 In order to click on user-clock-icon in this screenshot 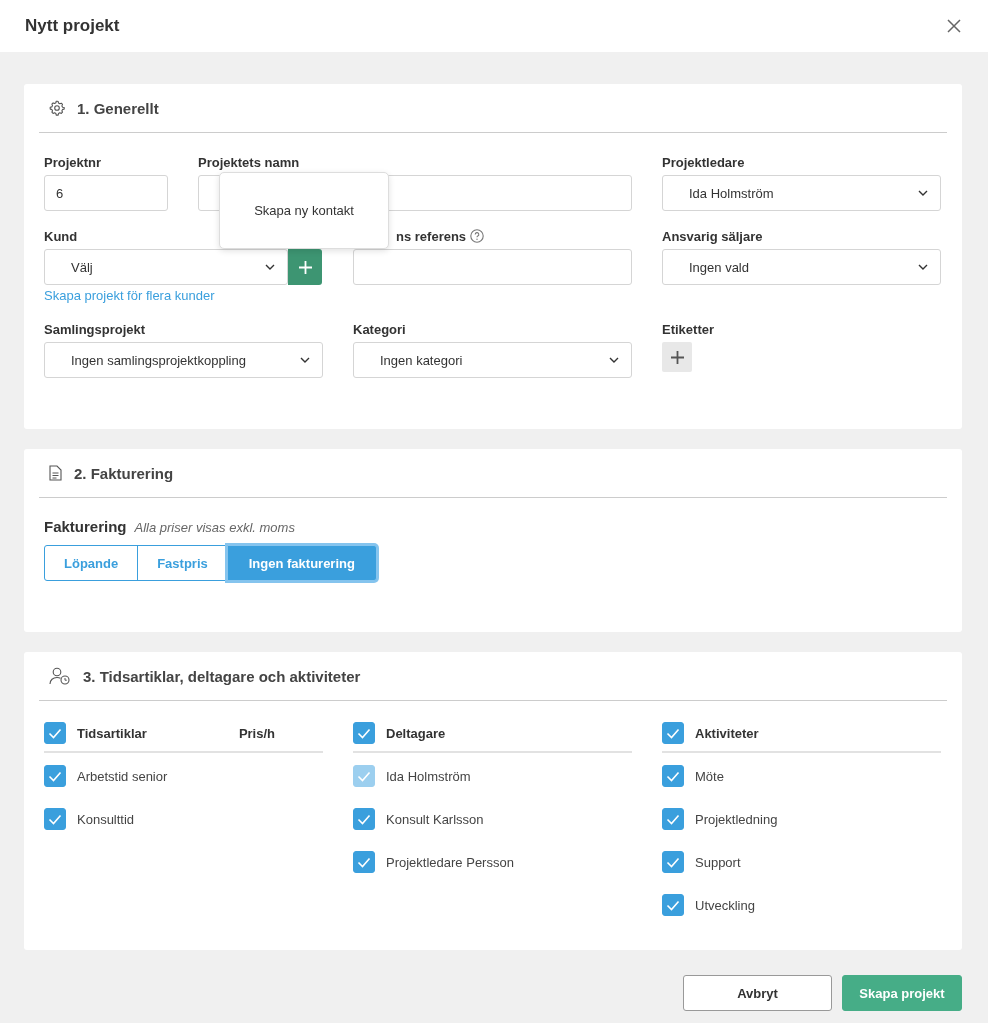, I will do `click(60, 676)`.